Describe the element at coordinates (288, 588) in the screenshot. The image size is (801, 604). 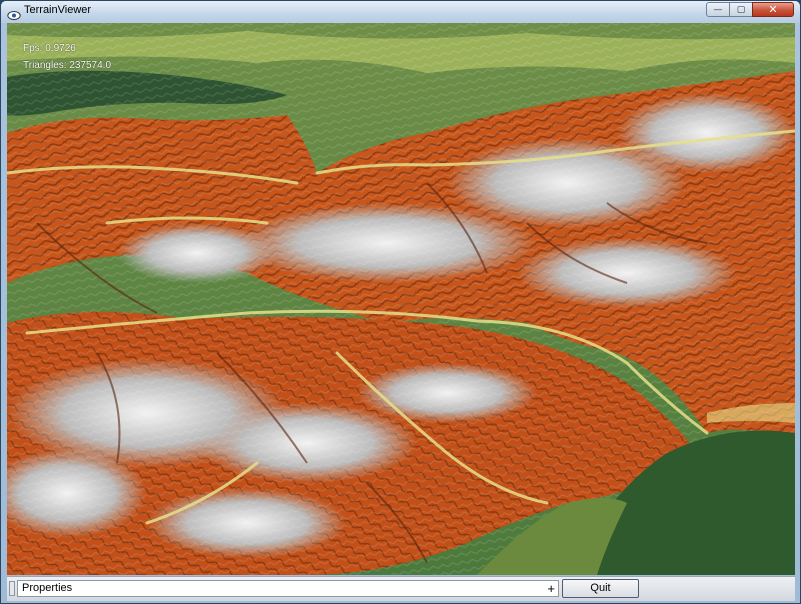
I see `properties-panel-toggle: Properties +` at that location.